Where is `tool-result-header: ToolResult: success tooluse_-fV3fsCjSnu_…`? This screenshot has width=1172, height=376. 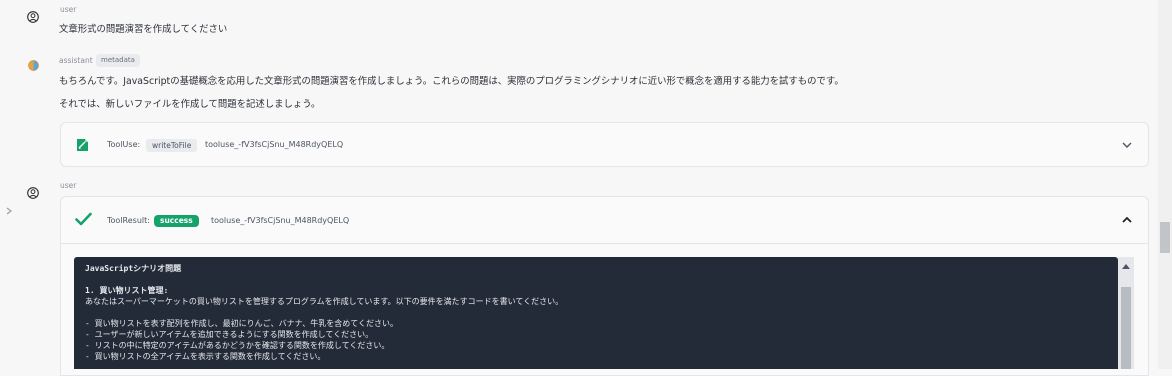
tool-result-header: ToolResult: success tooluse_-fV3fsCjSnu_… is located at coordinates (604, 220).